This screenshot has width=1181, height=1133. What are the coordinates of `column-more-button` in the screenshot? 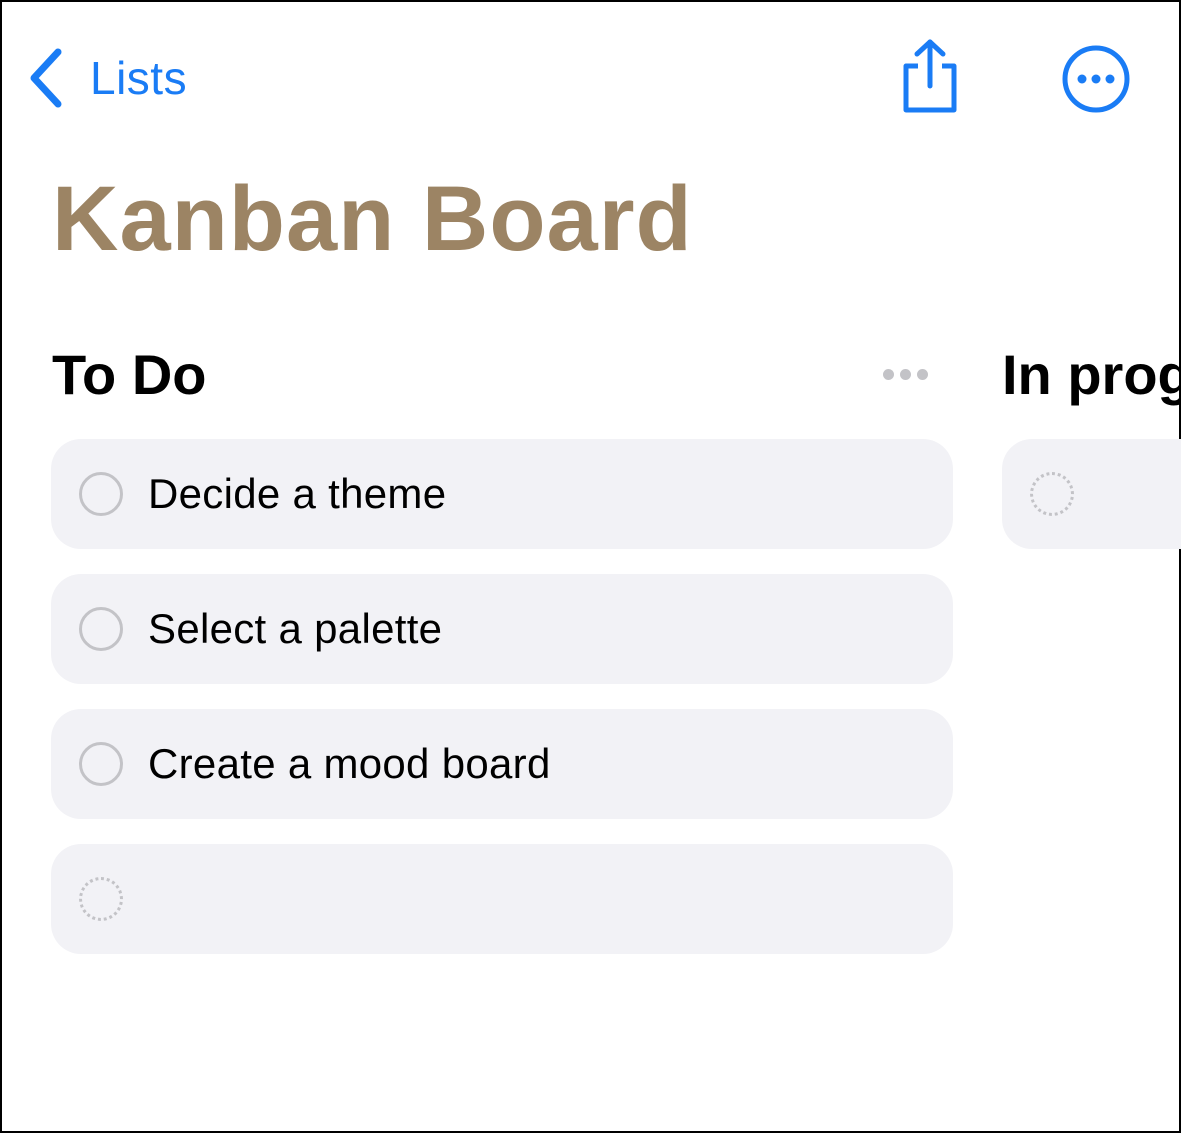 It's located at (908, 375).